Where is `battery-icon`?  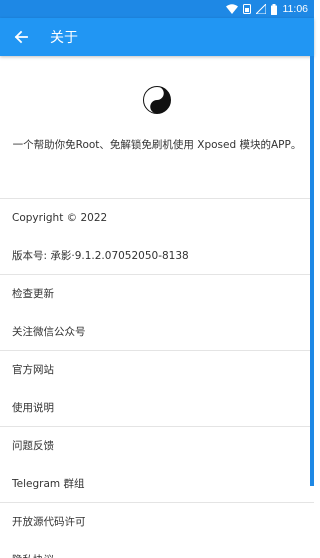 battery-icon is located at coordinates (273, 9).